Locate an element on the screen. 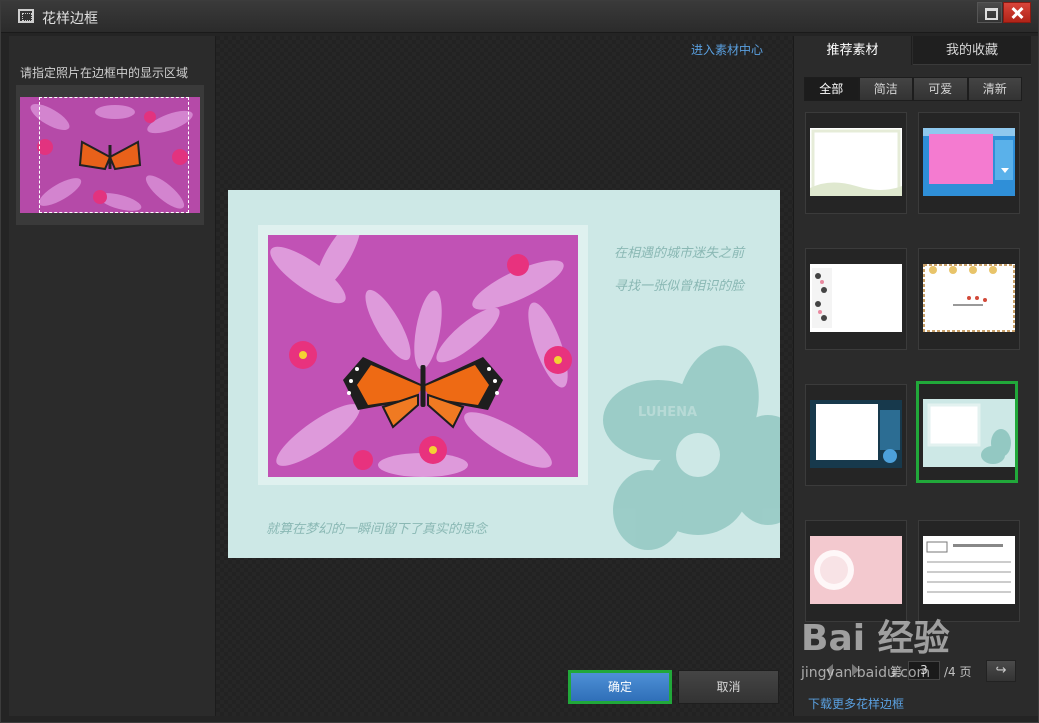  maximize-button is located at coordinates (989, 12).